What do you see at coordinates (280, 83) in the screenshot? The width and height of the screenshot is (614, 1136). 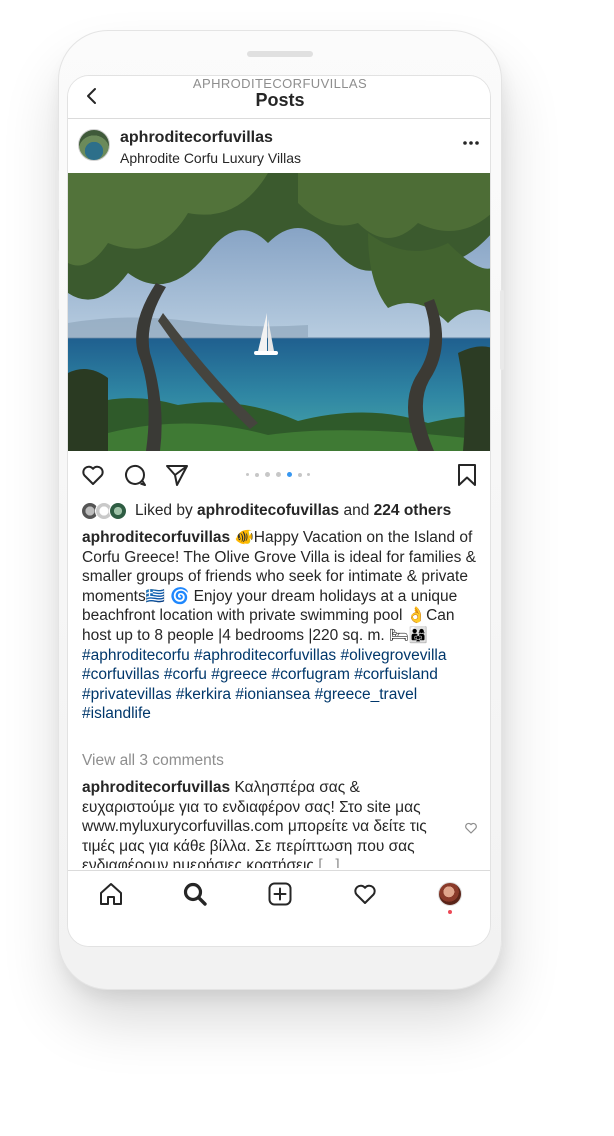 I see `account-name: APHRODITECORFUVILLAS` at bounding box center [280, 83].